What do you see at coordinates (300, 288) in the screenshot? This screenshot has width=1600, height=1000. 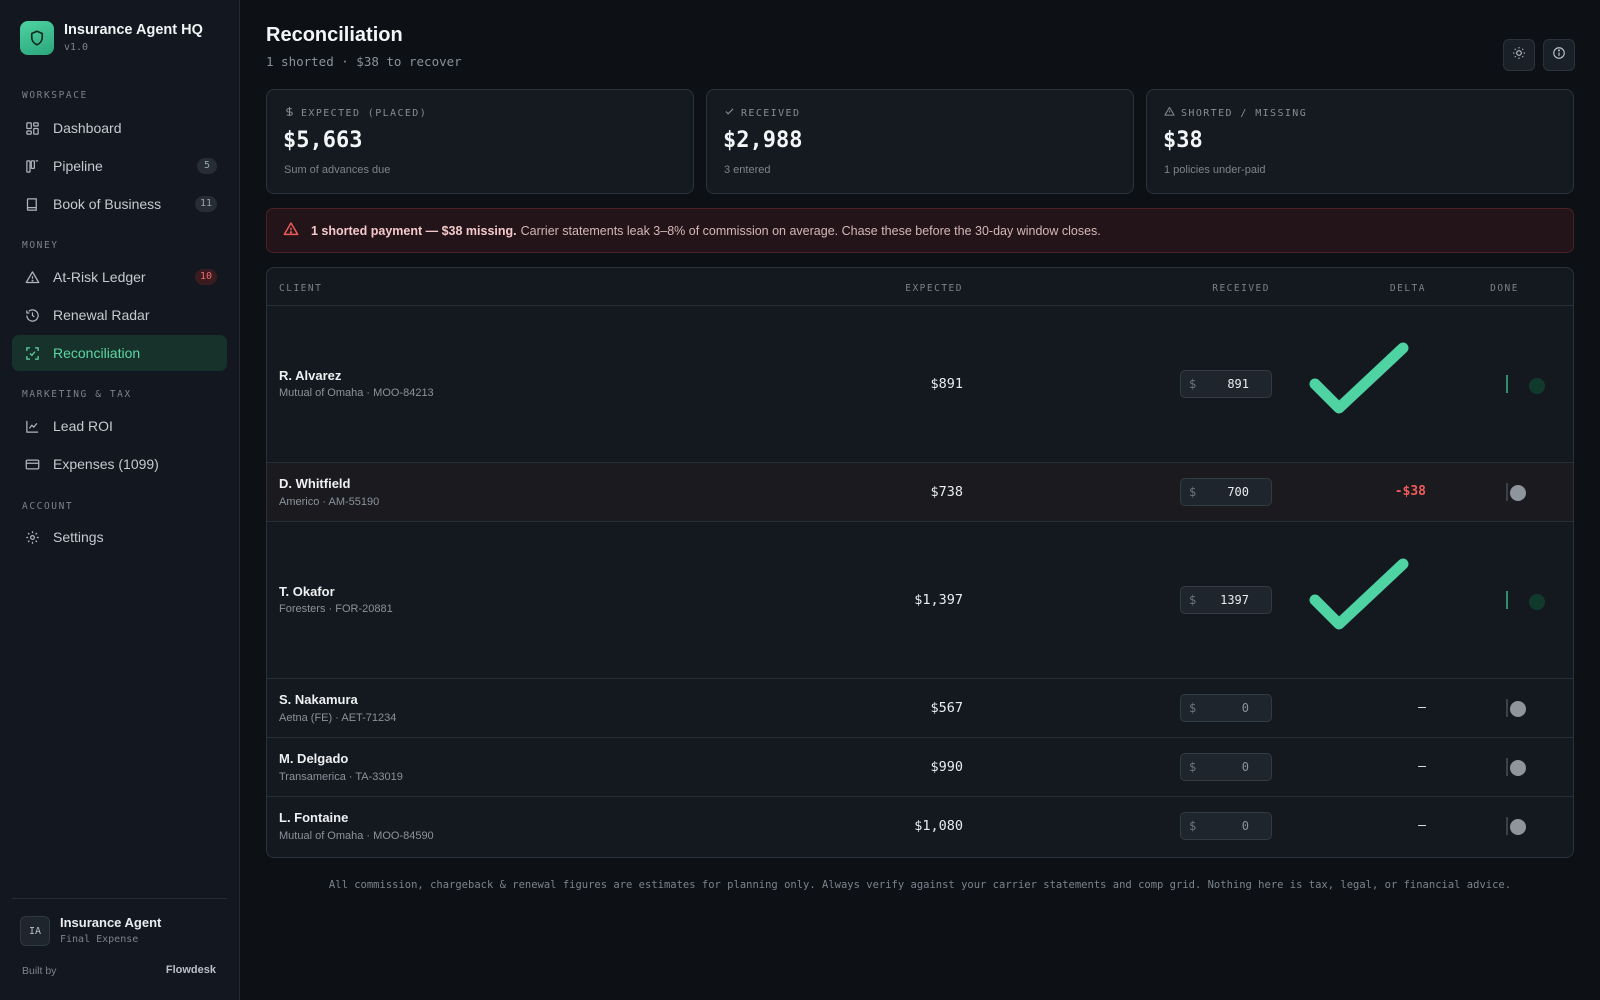 I see `column-header-client: CLIENT` at bounding box center [300, 288].